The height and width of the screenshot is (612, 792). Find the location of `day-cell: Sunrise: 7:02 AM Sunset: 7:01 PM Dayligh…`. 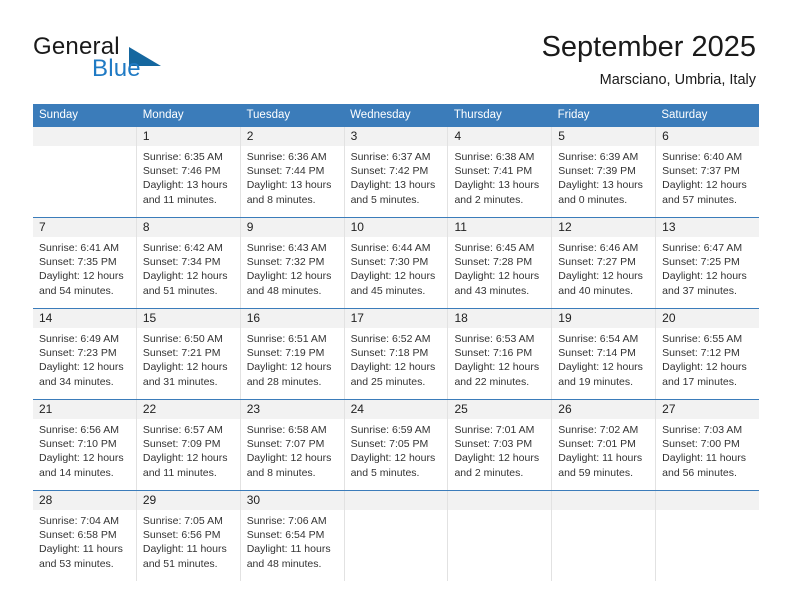

day-cell: Sunrise: 7:02 AM Sunset: 7:01 PM Dayligh… is located at coordinates (603, 454).